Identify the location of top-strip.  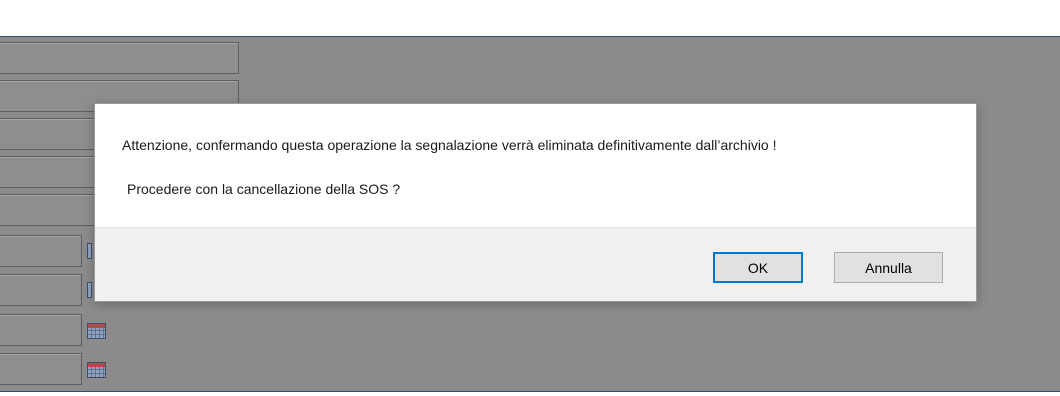
(530, 18).